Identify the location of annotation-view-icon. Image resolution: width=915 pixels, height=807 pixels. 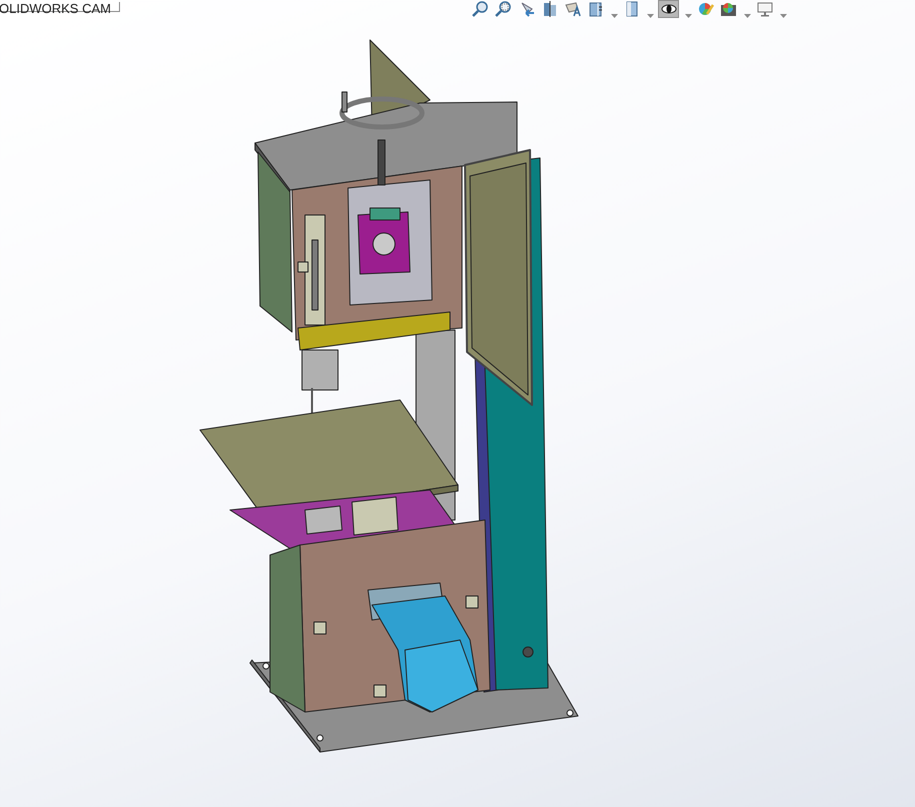
(572, 9).